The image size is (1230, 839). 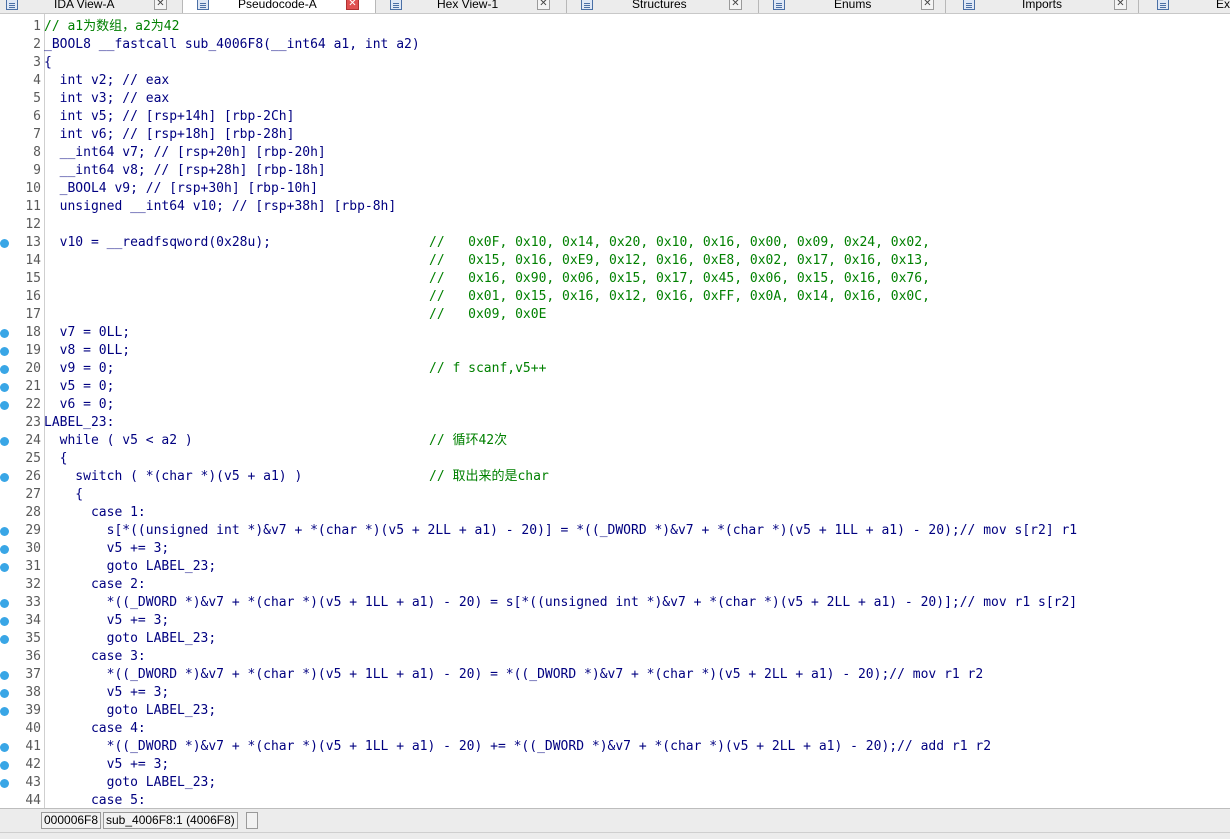 I want to click on line-number: 32, so click(x=33, y=584).